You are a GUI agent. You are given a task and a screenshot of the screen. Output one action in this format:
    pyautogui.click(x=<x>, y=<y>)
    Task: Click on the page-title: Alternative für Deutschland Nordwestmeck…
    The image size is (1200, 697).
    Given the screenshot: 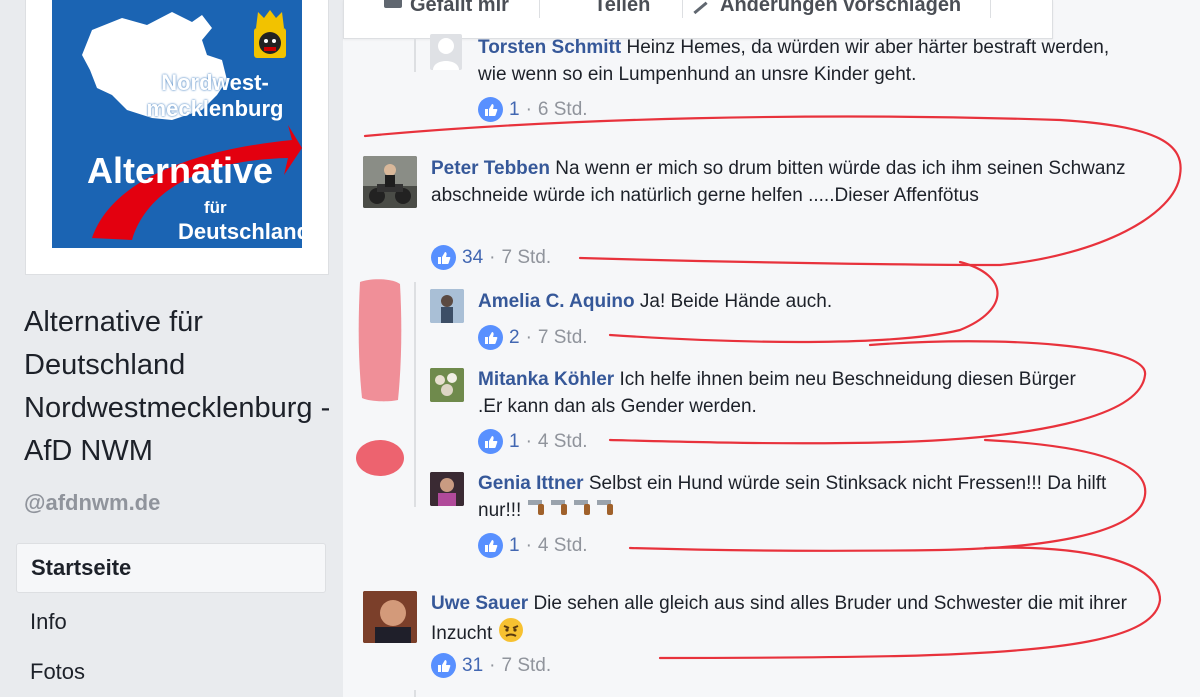 What is the action you would take?
    pyautogui.click(x=177, y=386)
    